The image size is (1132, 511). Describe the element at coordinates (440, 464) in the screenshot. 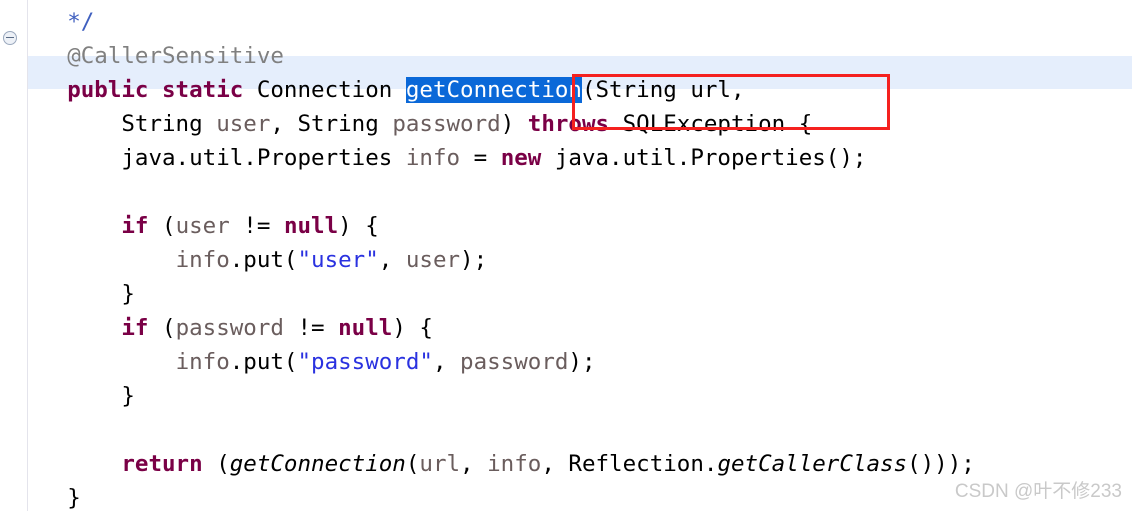

I see `identifier-token: url` at that location.